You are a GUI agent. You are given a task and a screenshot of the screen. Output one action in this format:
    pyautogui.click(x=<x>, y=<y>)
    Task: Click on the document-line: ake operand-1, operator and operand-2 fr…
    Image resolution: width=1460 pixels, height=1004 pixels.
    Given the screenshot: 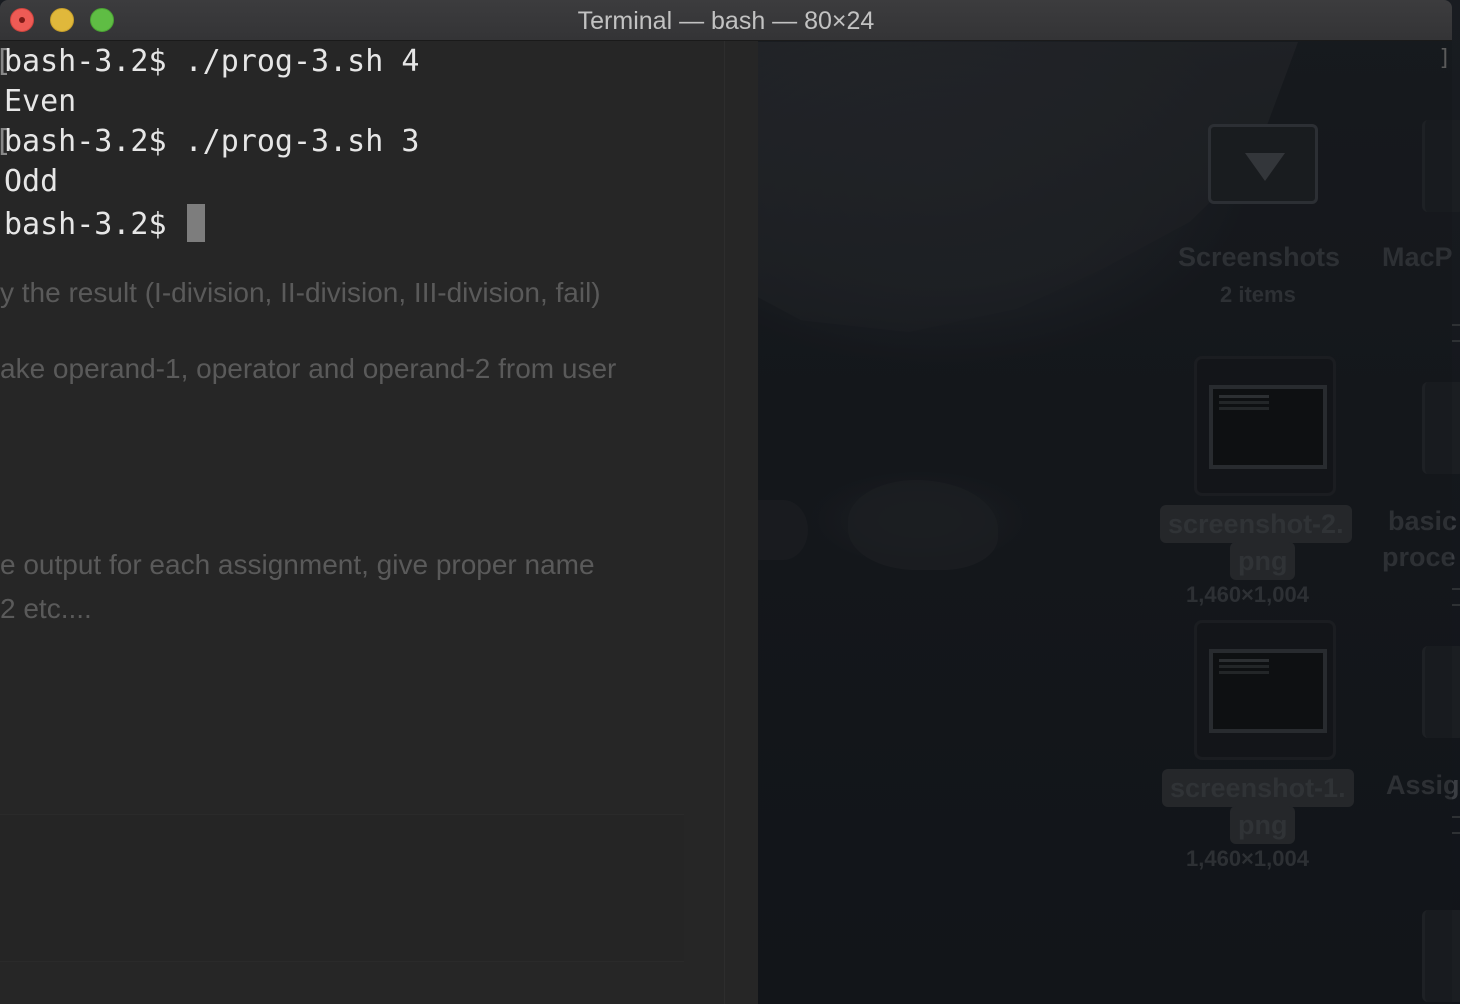 What is the action you would take?
    pyautogui.click(x=308, y=368)
    